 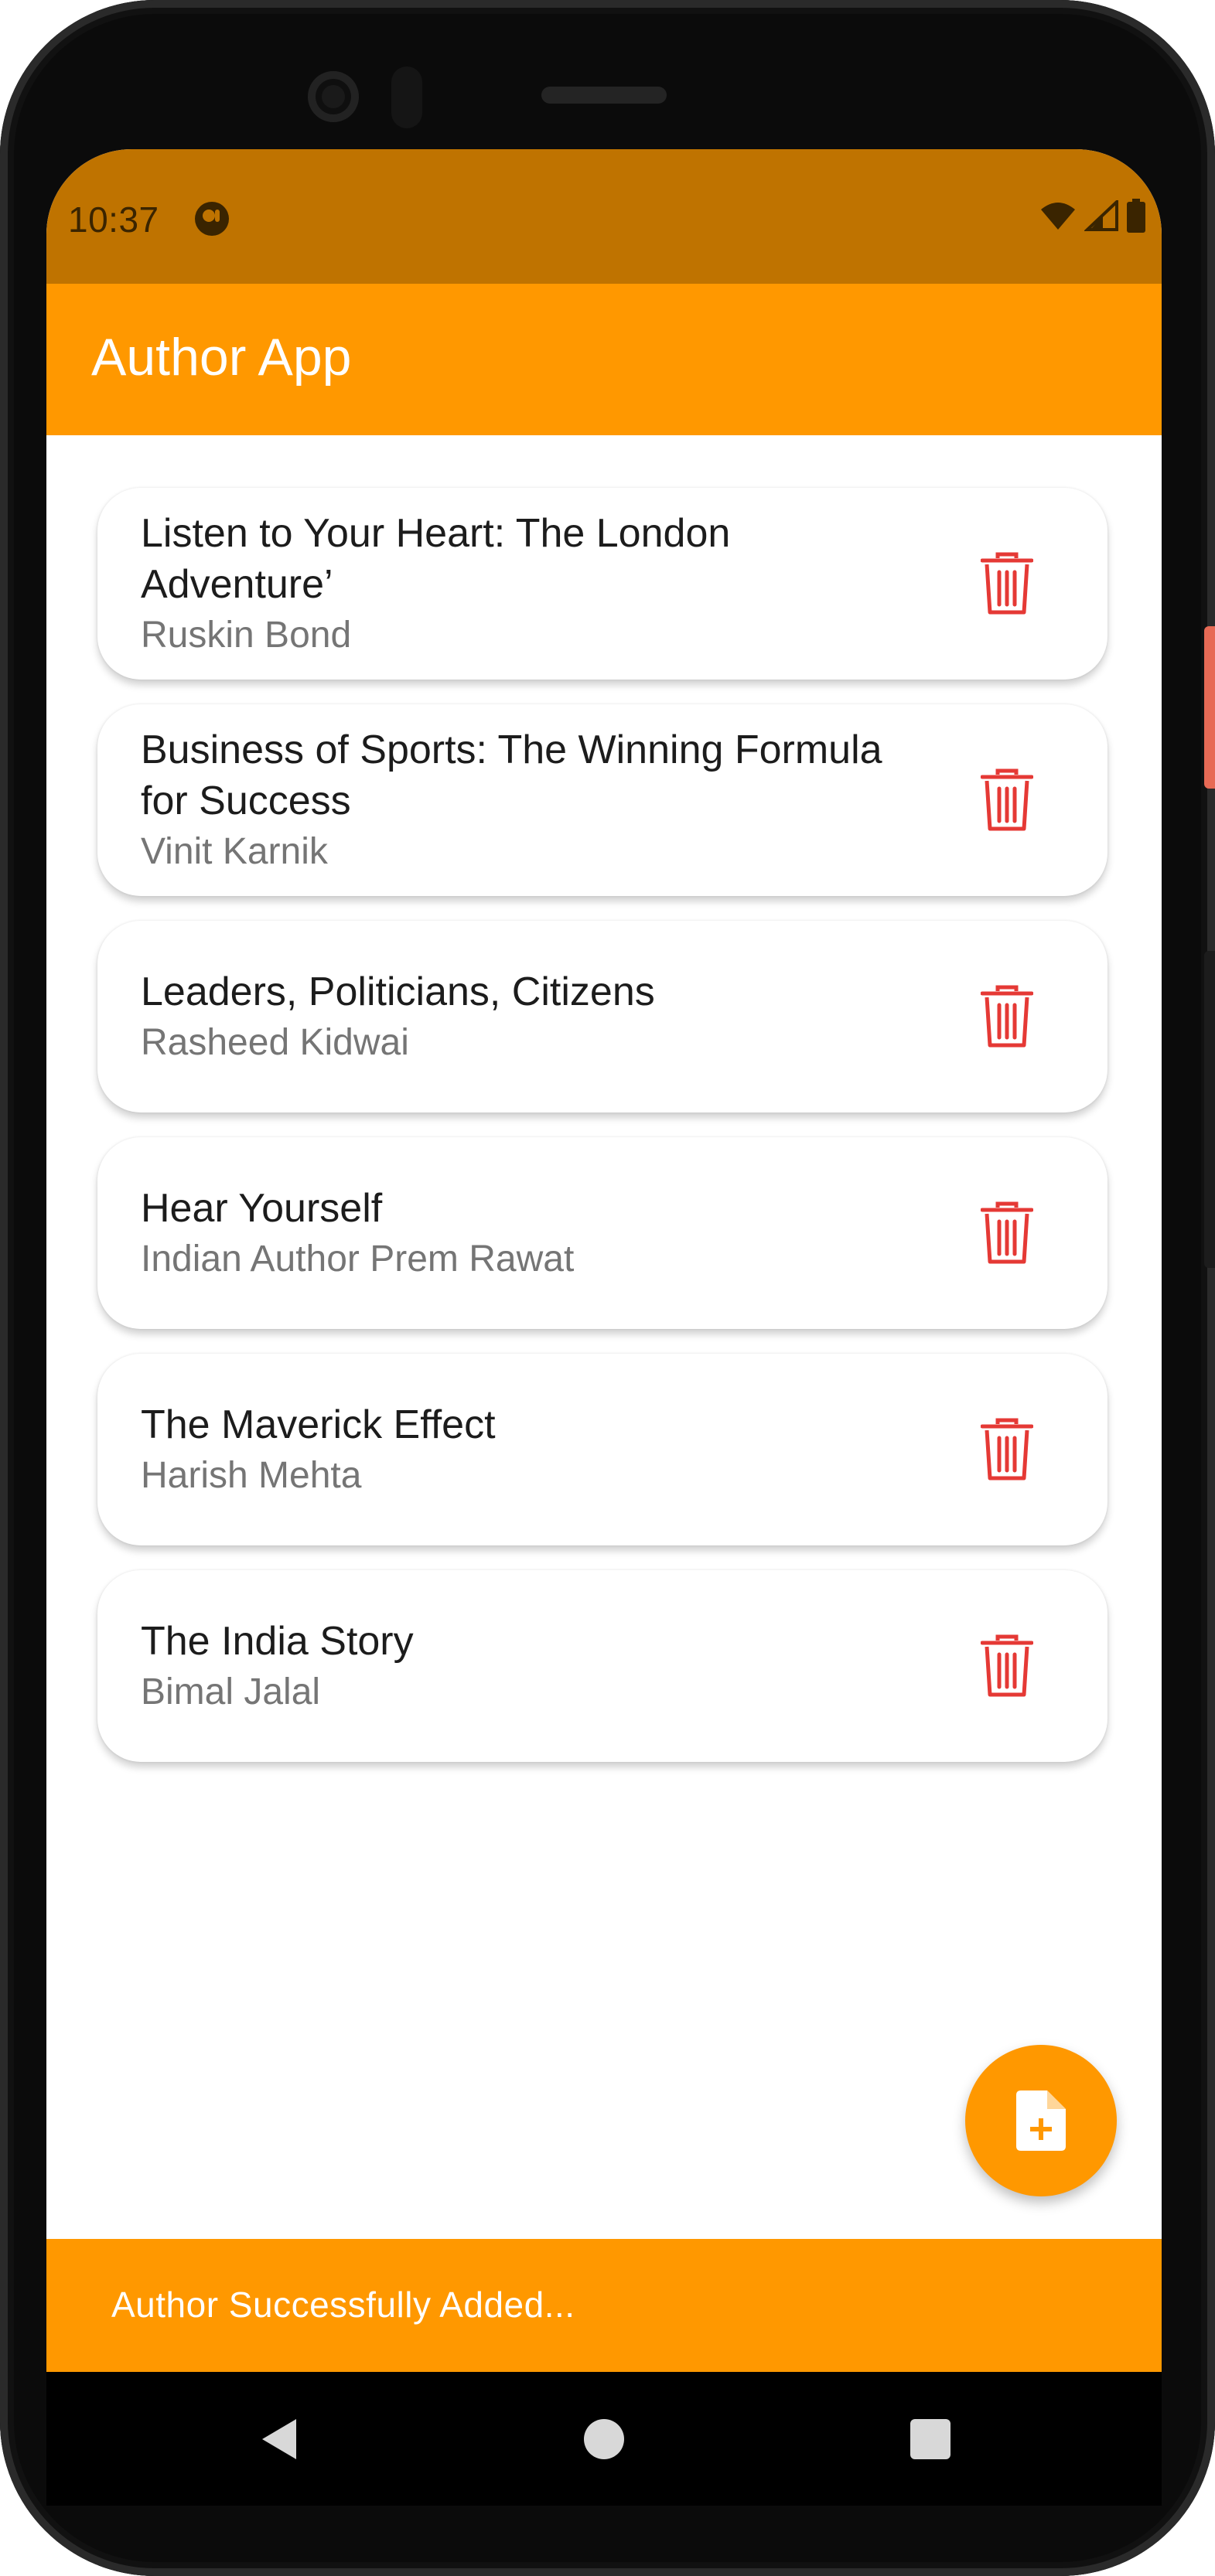 What do you see at coordinates (604, 216) in the screenshot?
I see `status-bar: 10:37` at bounding box center [604, 216].